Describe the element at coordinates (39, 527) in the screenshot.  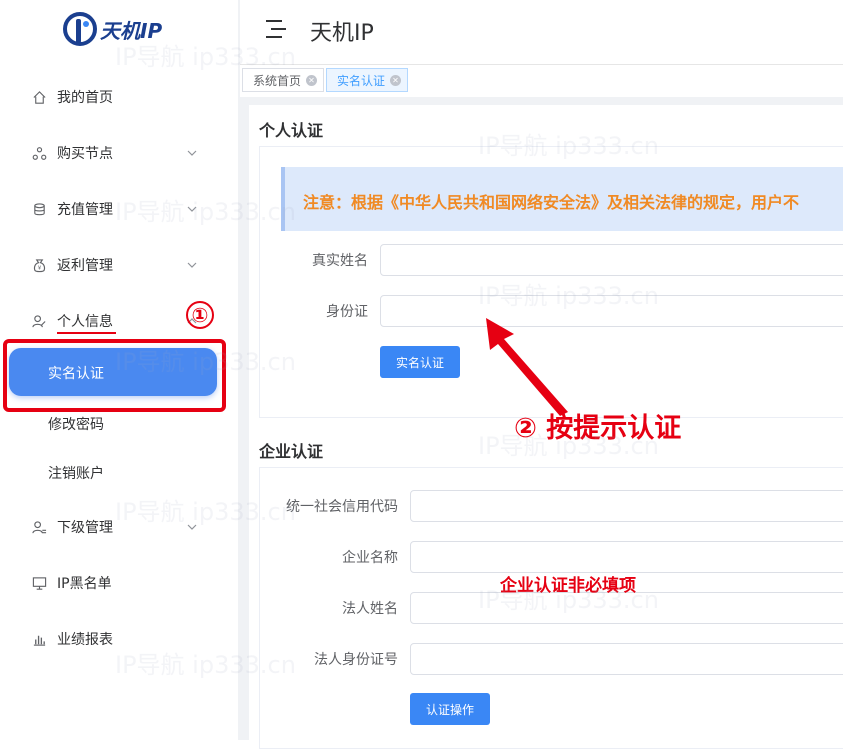
I see `user-list-icon` at that location.